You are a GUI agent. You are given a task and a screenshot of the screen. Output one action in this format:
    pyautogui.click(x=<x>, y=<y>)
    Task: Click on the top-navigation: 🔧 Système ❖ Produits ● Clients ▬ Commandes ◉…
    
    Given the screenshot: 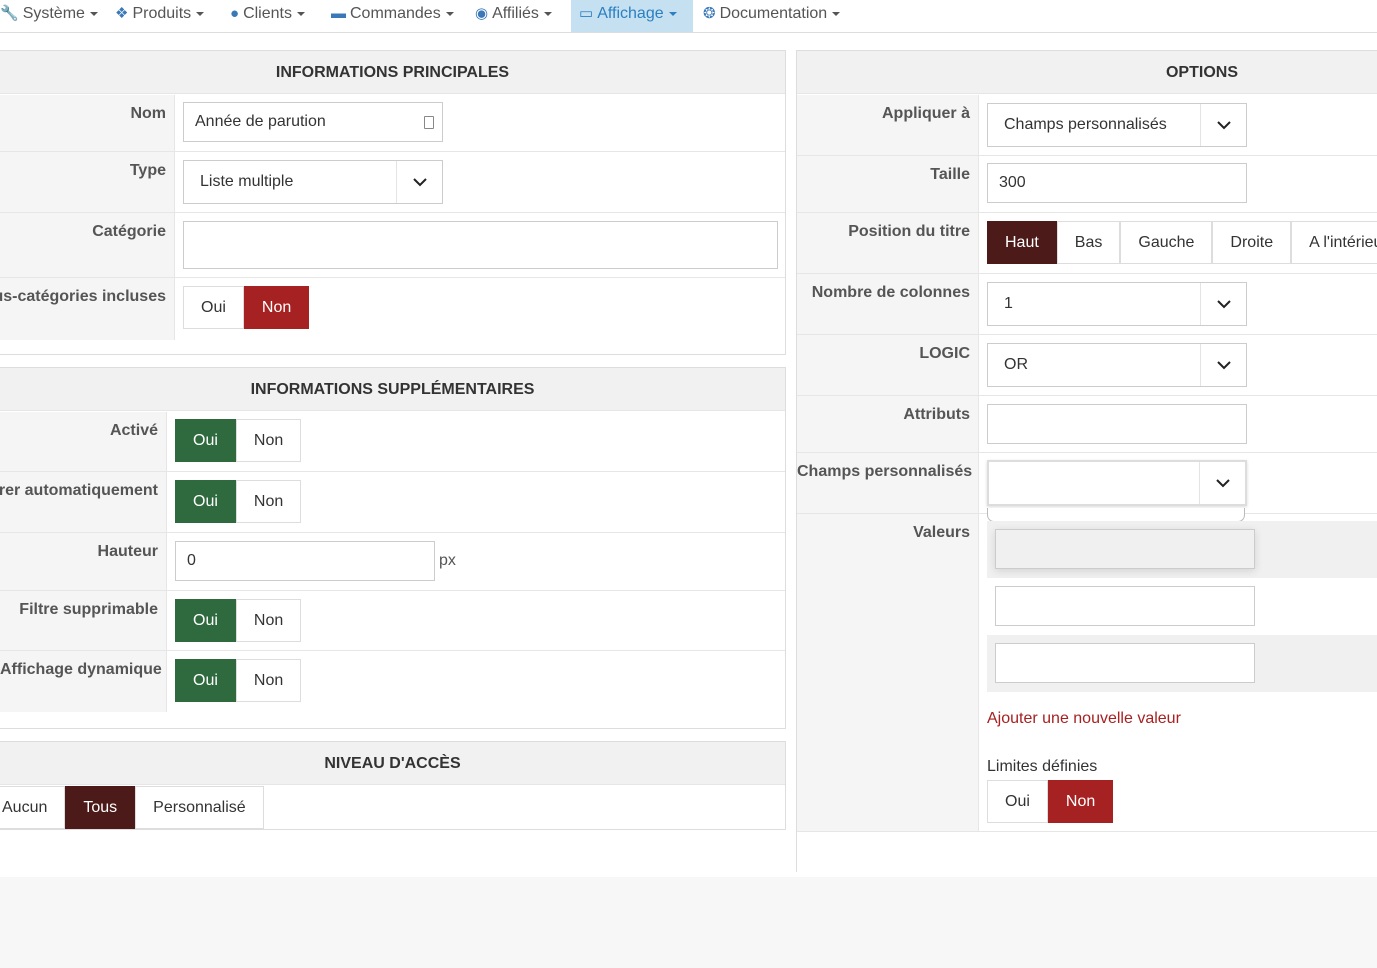 What is the action you would take?
    pyautogui.click(x=688, y=16)
    